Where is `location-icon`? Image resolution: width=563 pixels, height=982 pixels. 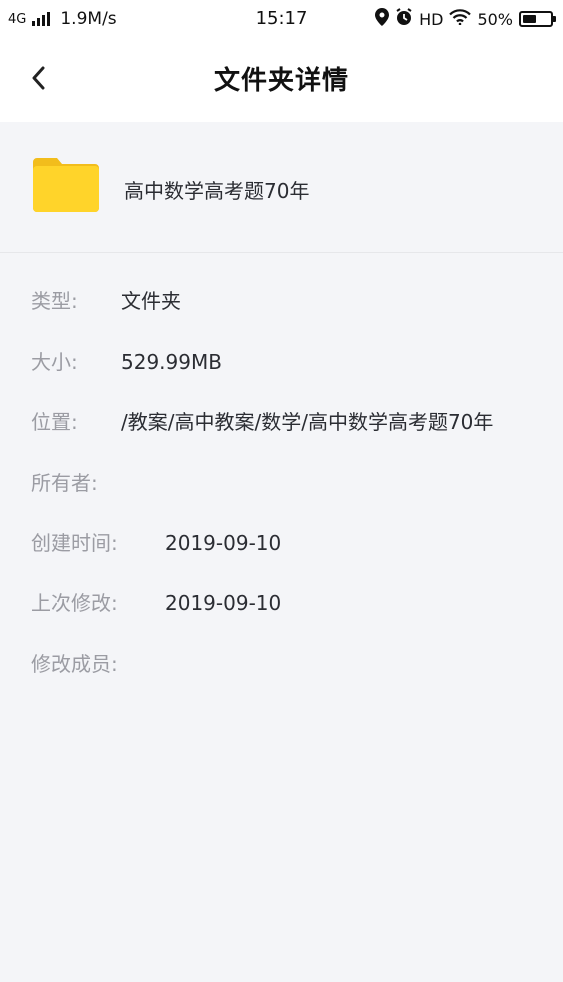 location-icon is located at coordinates (382, 19).